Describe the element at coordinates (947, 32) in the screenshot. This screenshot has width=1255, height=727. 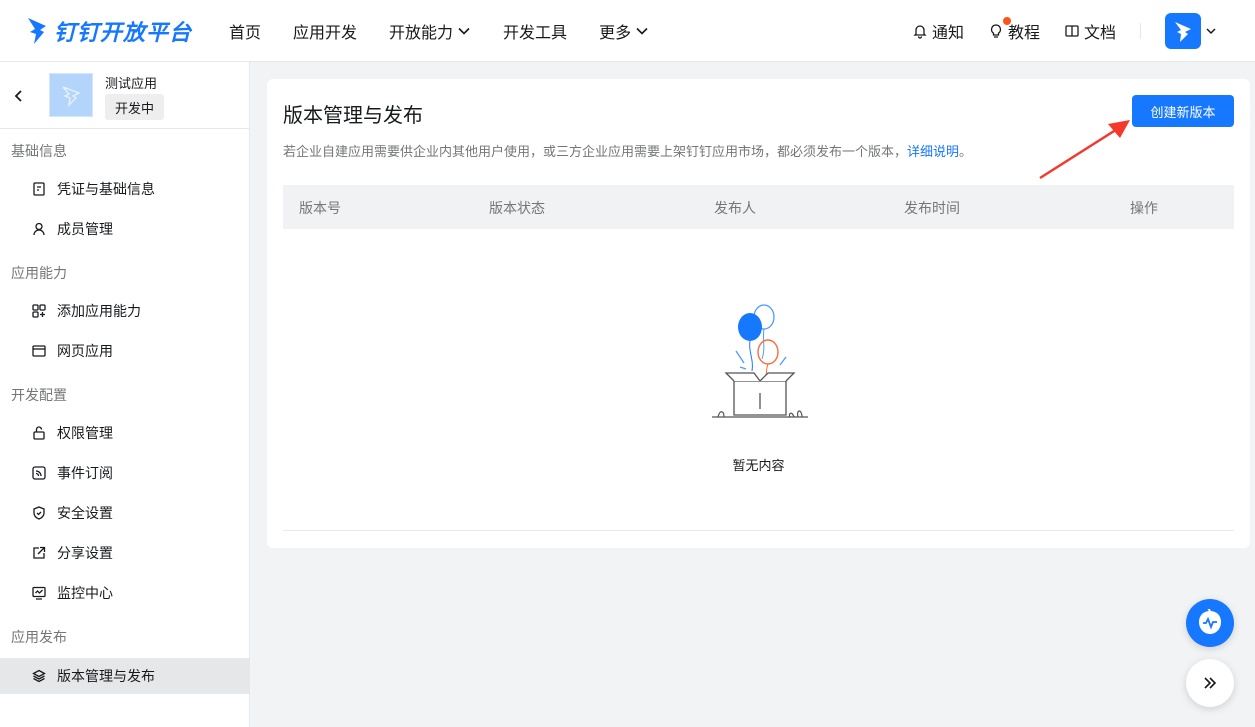
I see `notify-label: 通知` at that location.